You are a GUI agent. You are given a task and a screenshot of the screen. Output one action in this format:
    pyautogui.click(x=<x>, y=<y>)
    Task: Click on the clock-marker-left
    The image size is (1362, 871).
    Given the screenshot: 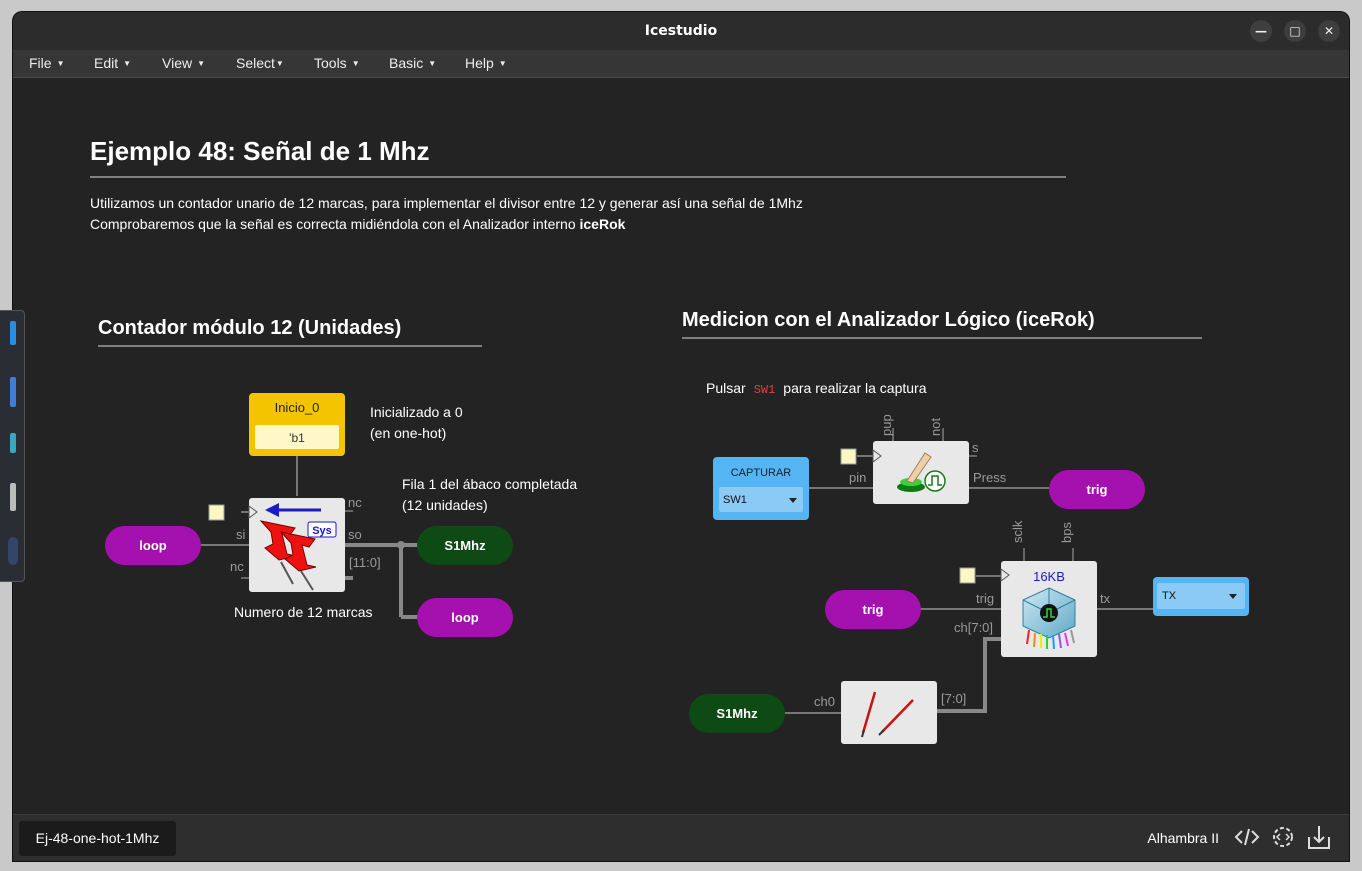 What is the action you would take?
    pyautogui.click(x=216, y=512)
    